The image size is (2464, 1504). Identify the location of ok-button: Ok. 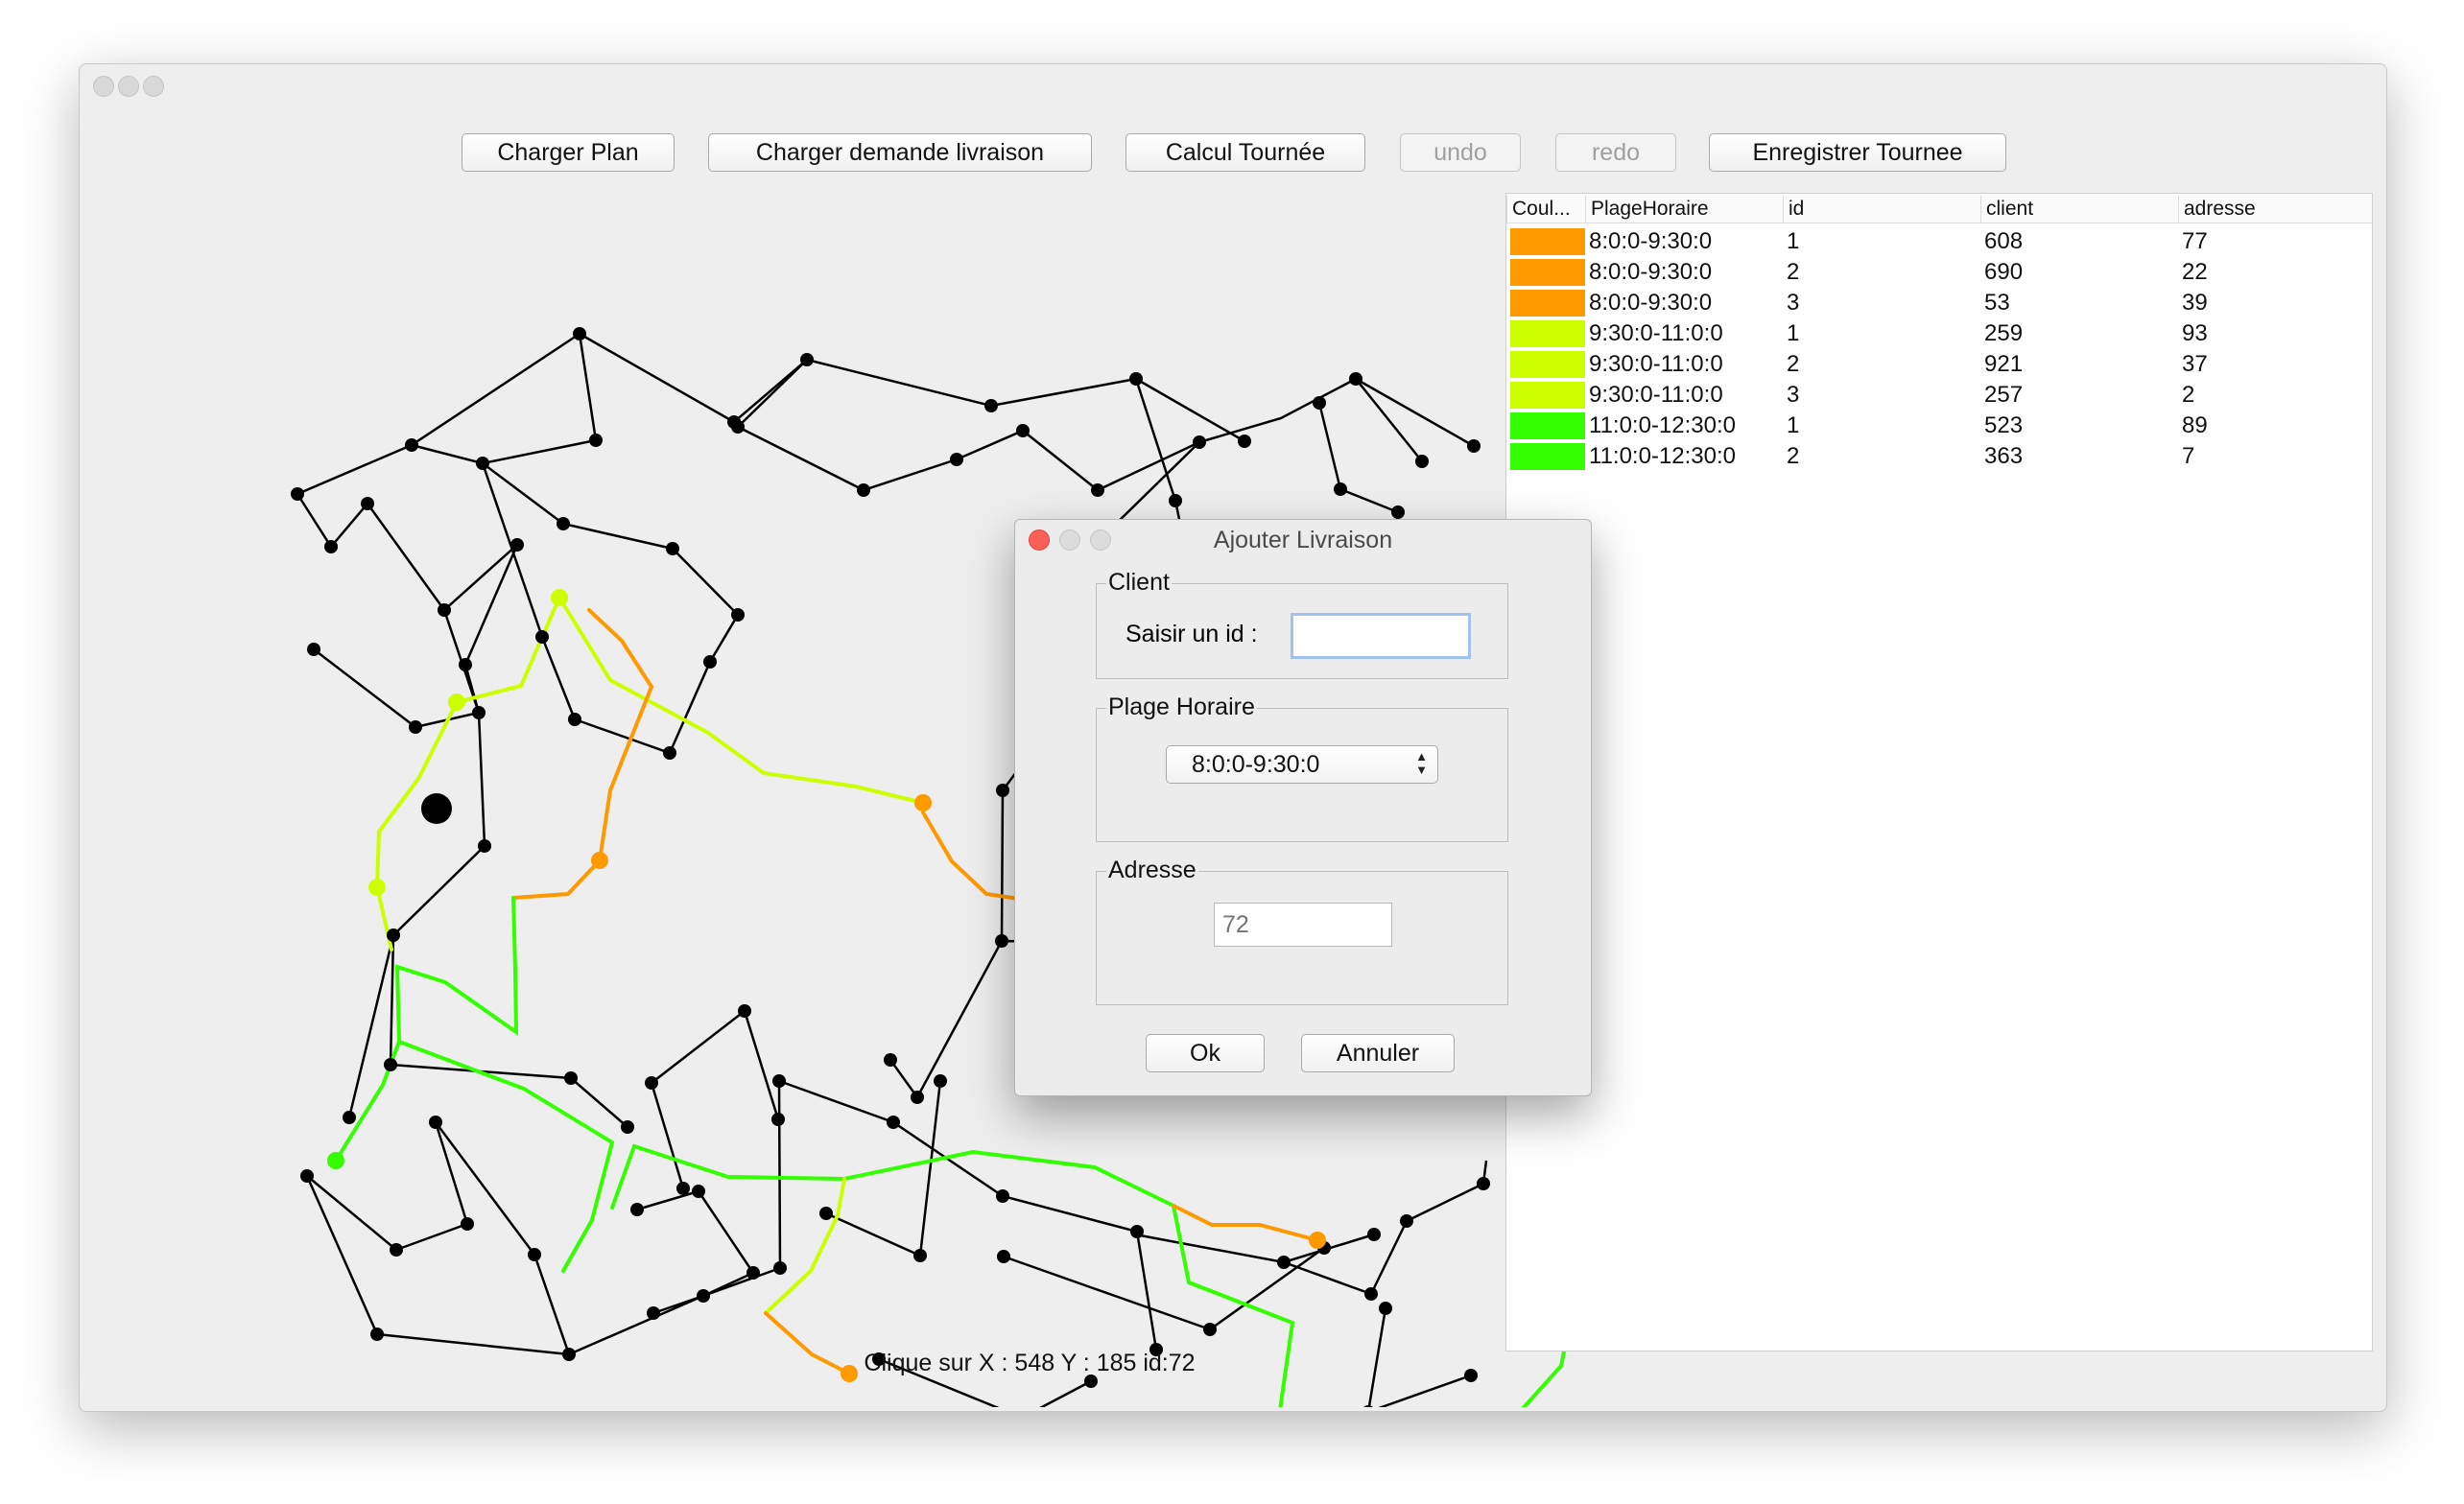
(1205, 1053).